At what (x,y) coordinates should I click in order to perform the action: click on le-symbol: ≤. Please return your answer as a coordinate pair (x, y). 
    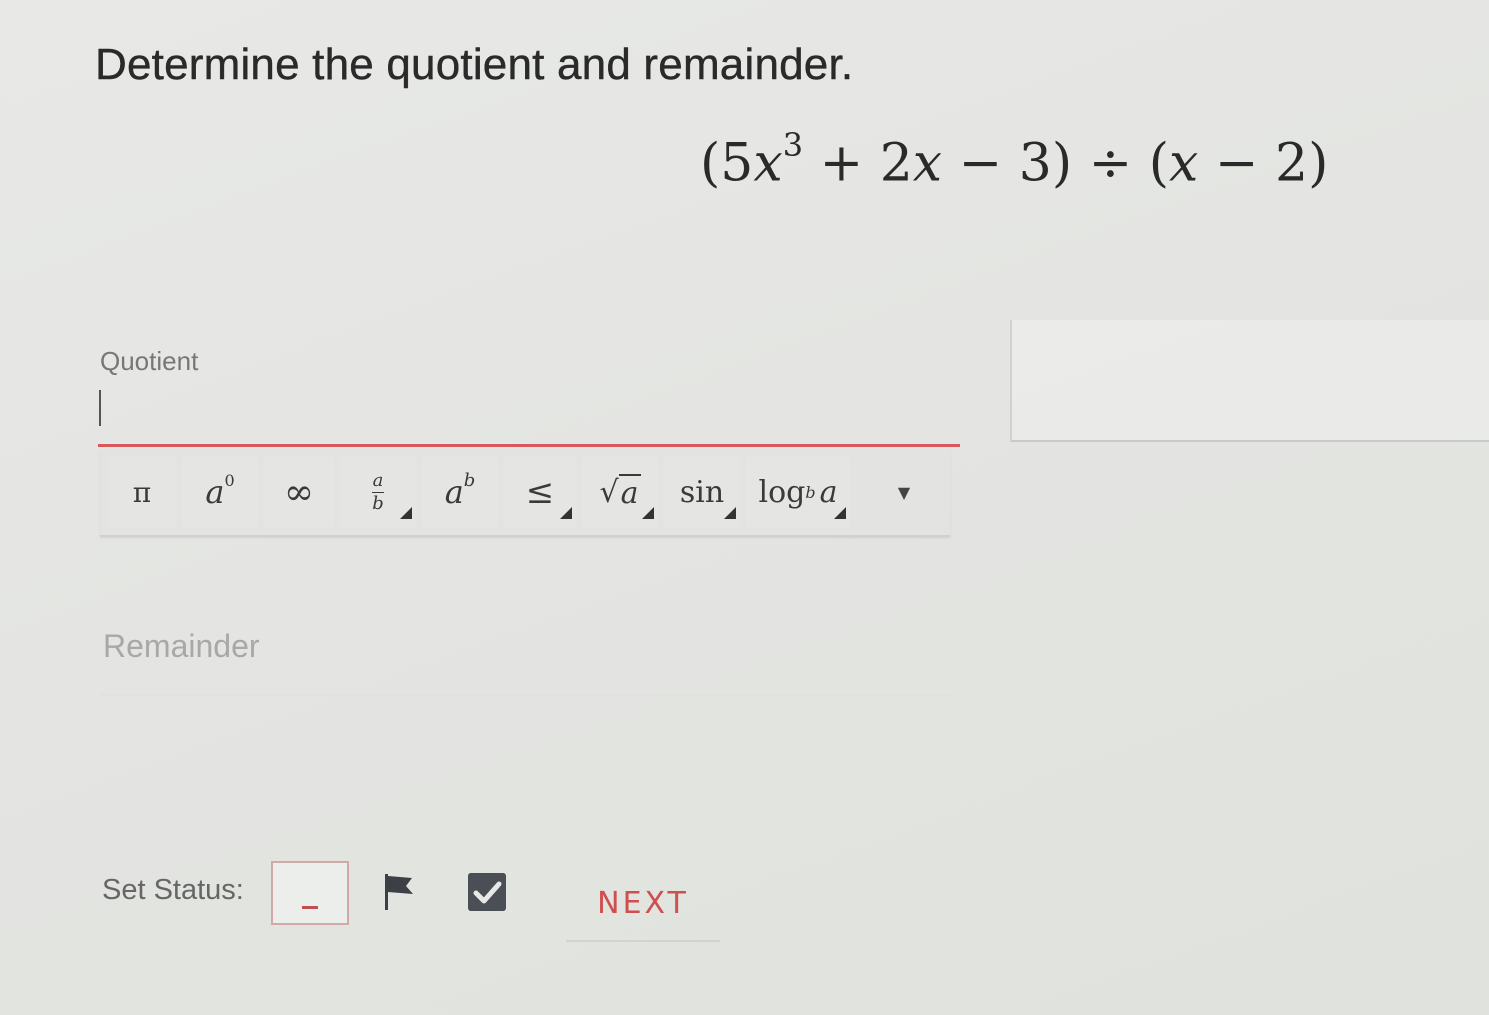
    Looking at the image, I should click on (540, 492).